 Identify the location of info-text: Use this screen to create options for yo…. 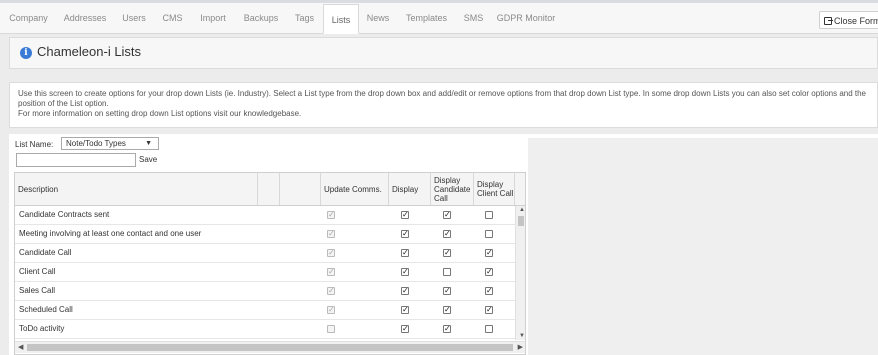
(442, 98).